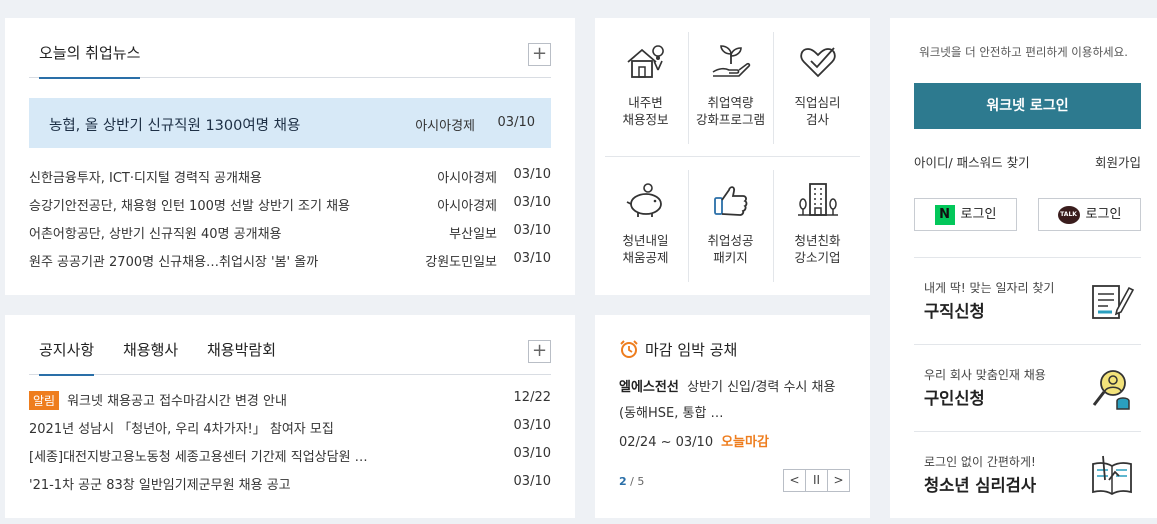  I want to click on pager-total: 5, so click(641, 481).